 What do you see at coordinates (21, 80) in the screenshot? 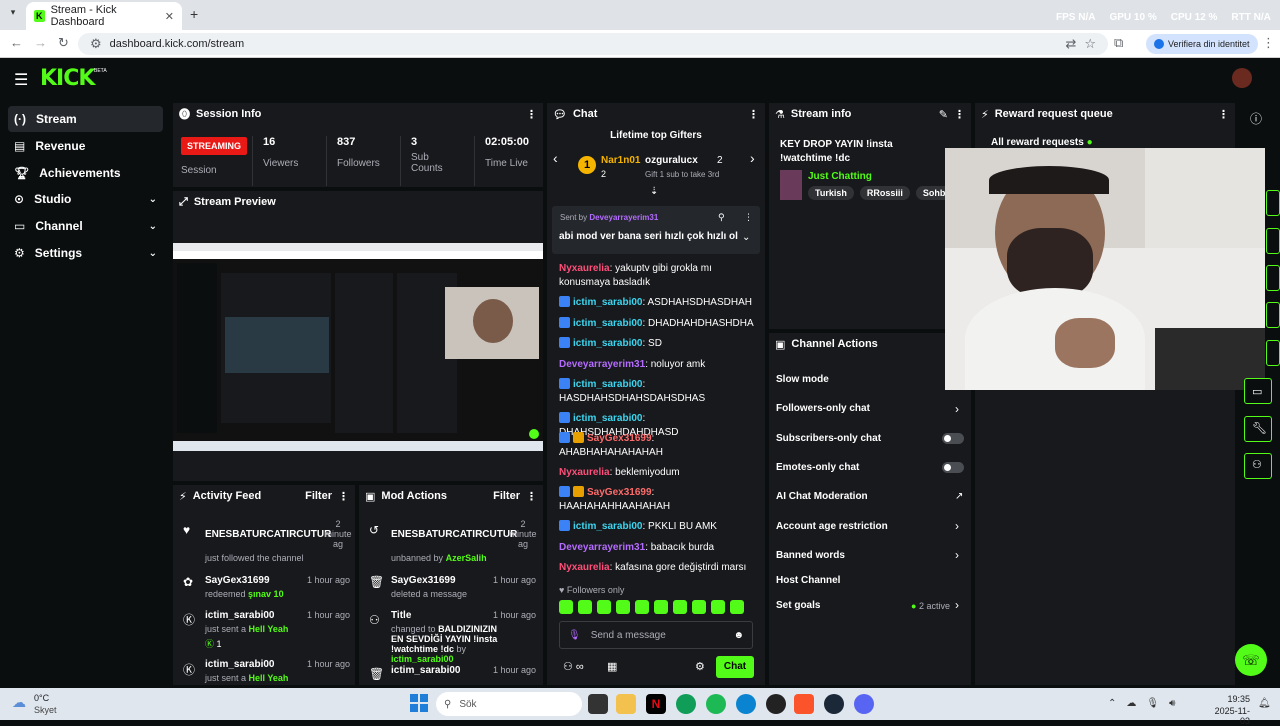
I see `hamburger-icon: ☰` at bounding box center [21, 80].